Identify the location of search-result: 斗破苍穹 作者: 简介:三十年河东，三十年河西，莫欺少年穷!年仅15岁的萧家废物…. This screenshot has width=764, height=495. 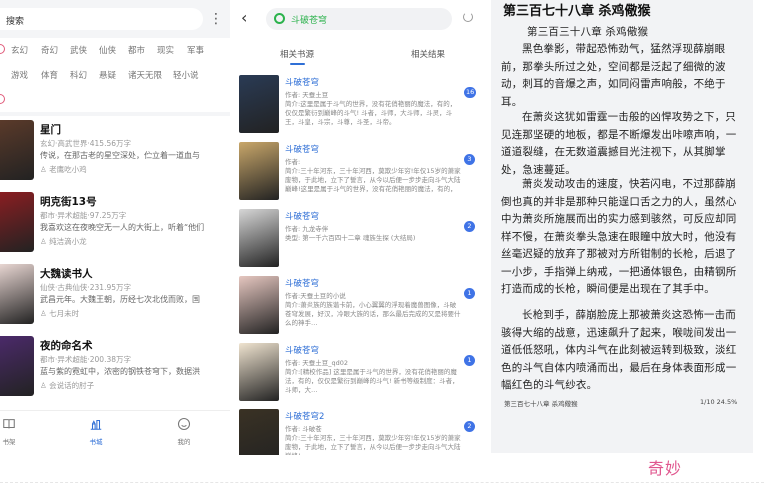
(359, 175).